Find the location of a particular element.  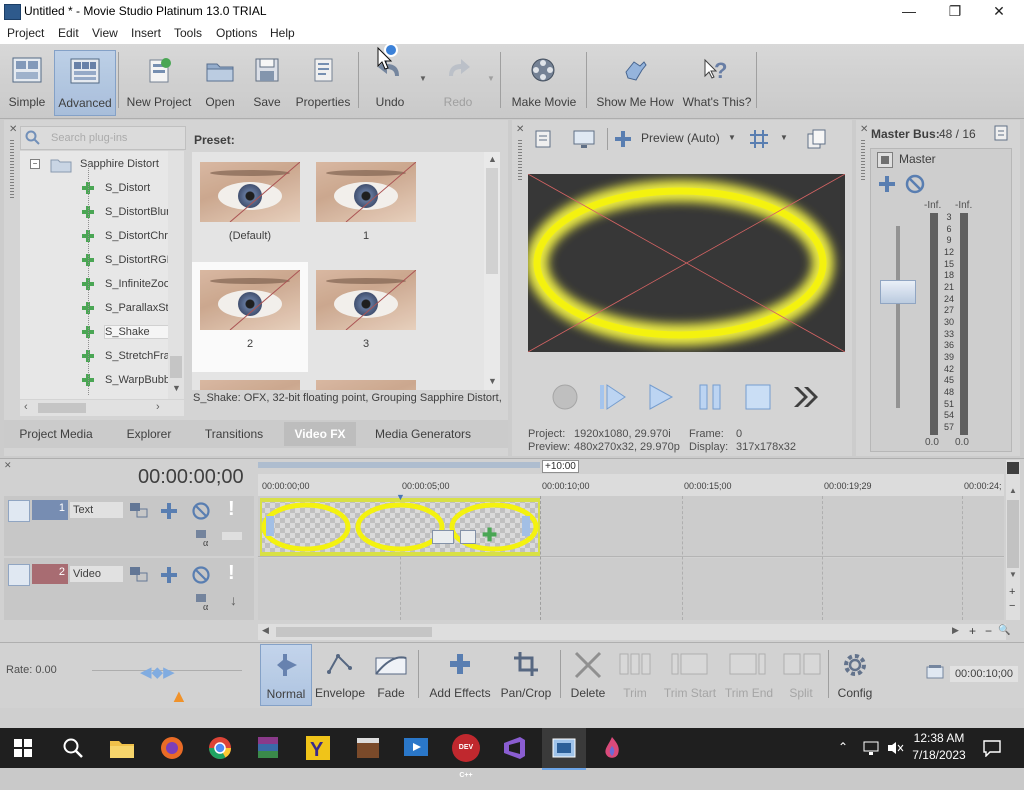

tab-transitions: Transitions is located at coordinates (234, 434).